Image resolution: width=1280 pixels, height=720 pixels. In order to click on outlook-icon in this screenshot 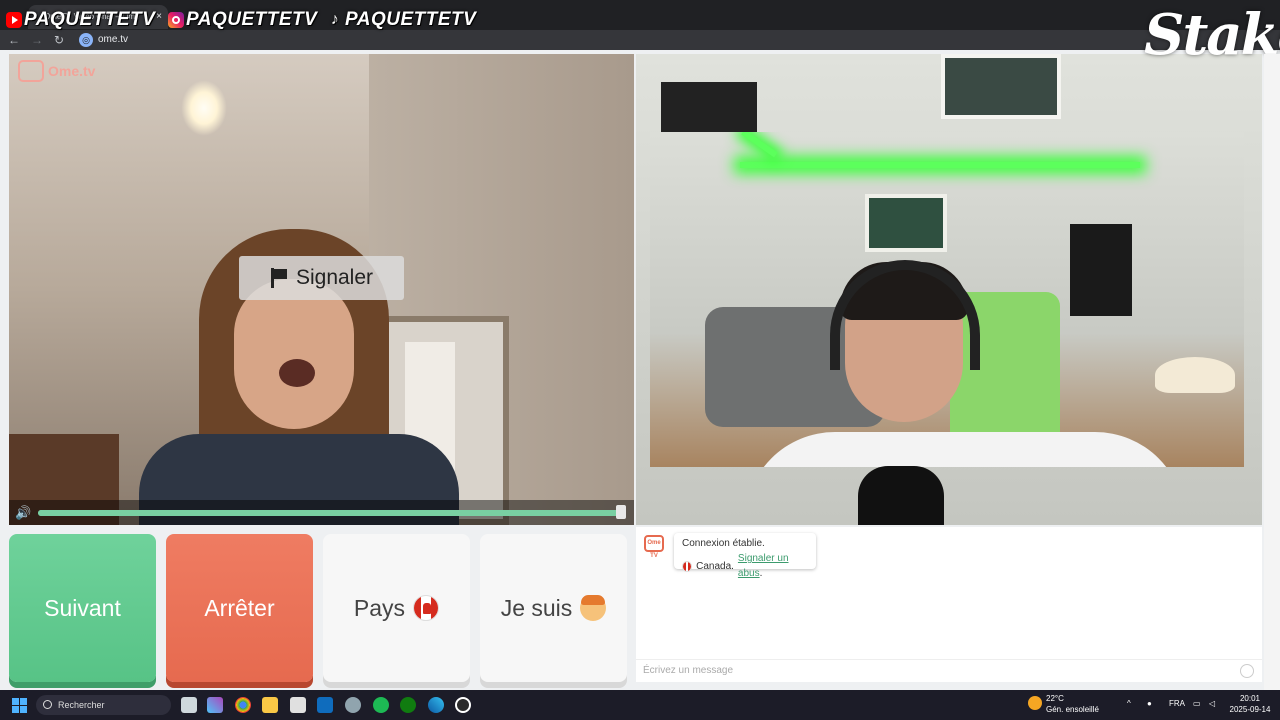, I will do `click(325, 705)`.